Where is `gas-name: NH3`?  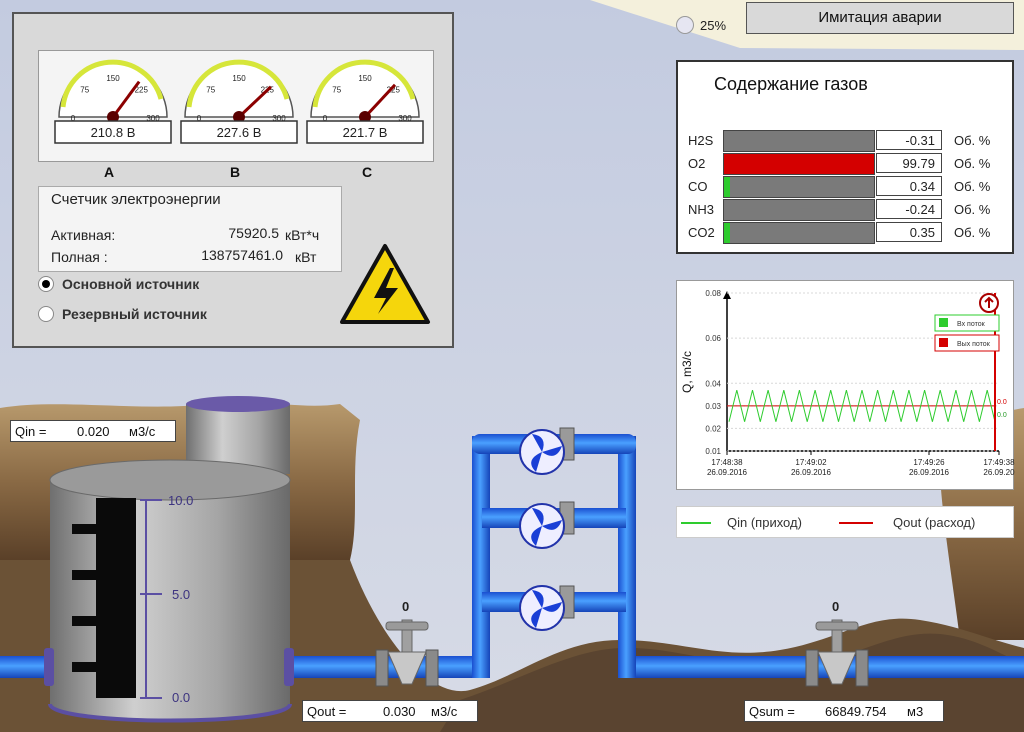
gas-name: NH3 is located at coordinates (701, 209).